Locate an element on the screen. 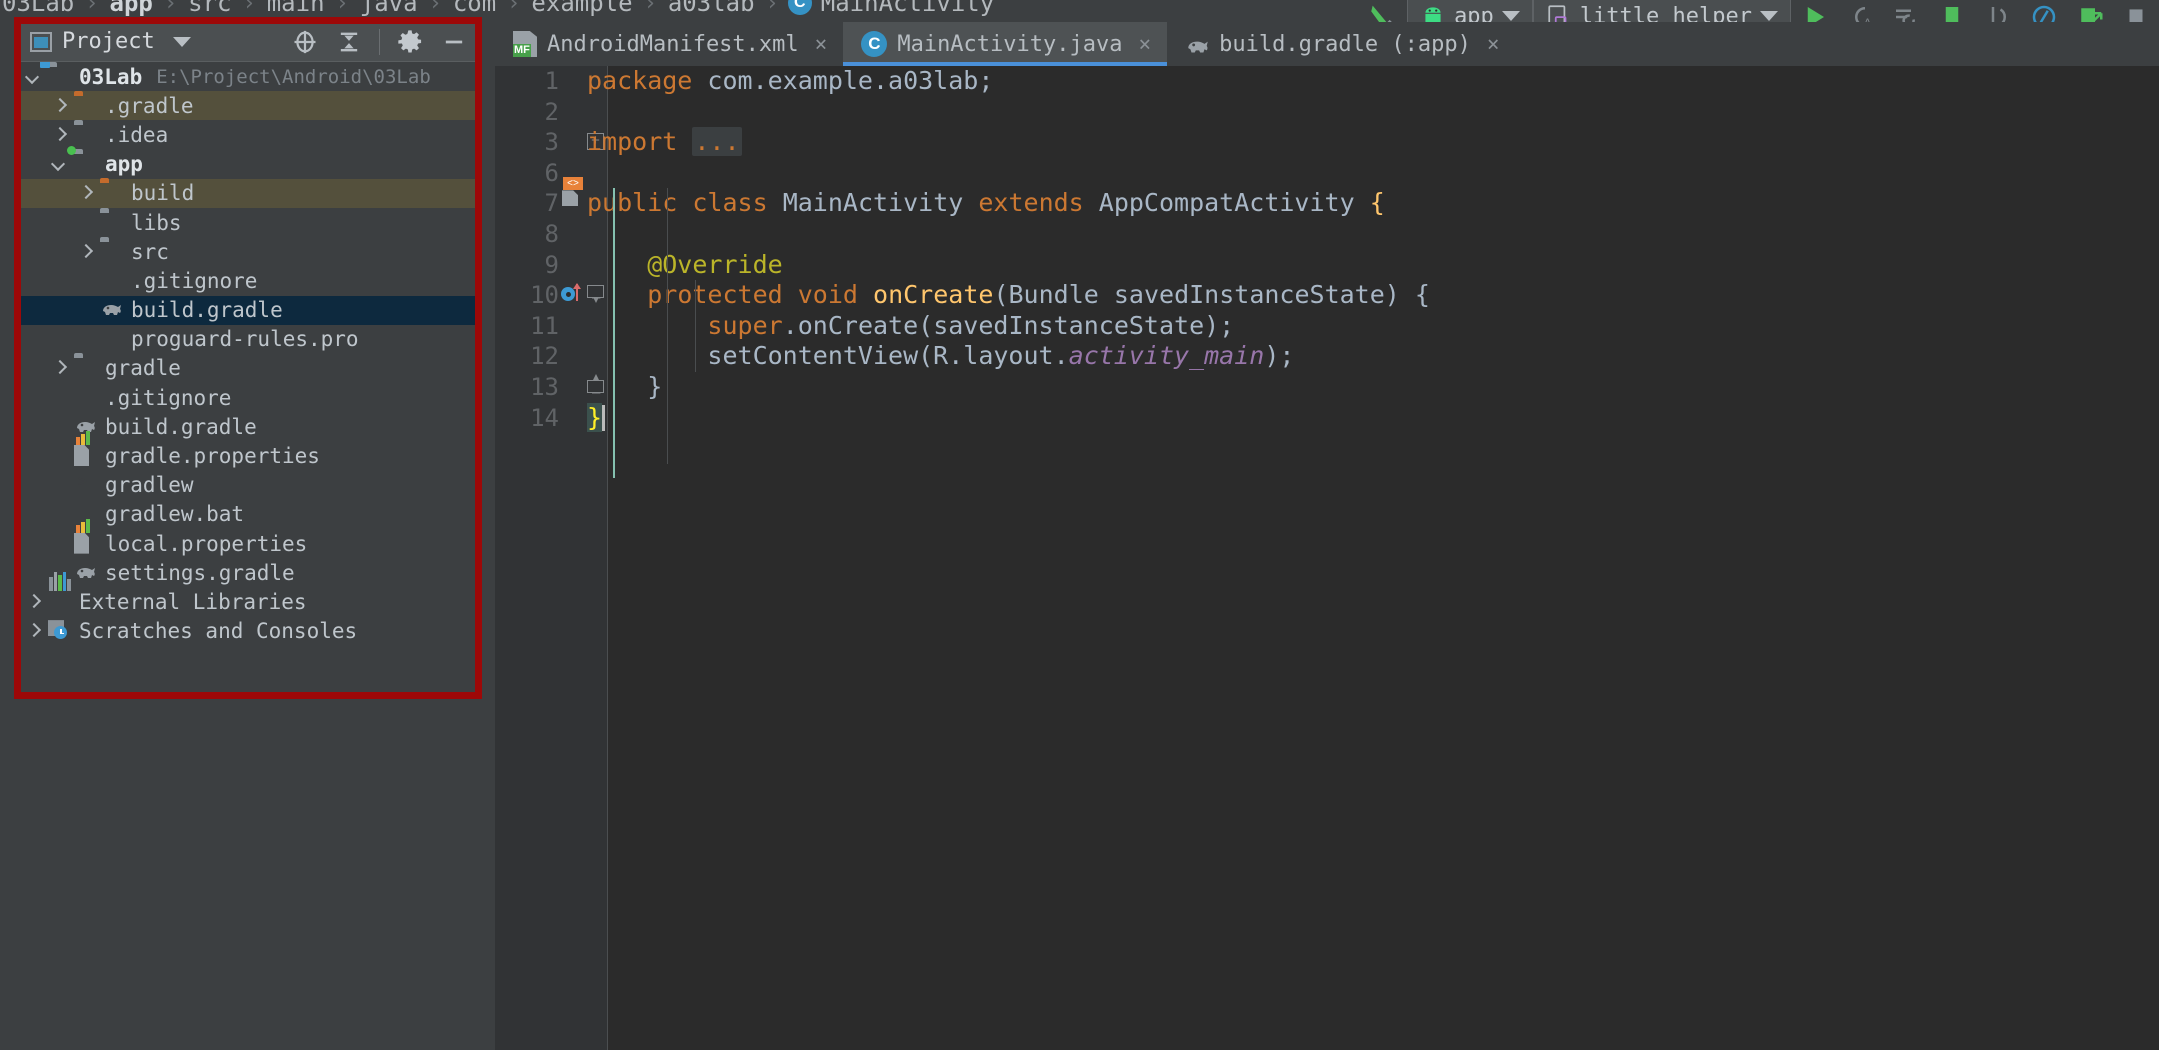  line-number: 7 is located at coordinates (551, 203).